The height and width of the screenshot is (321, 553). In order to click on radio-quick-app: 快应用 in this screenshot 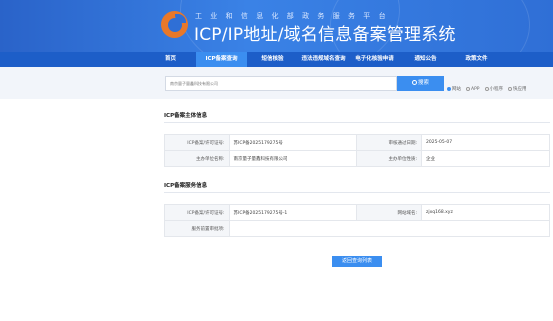, I will do `click(517, 89)`.